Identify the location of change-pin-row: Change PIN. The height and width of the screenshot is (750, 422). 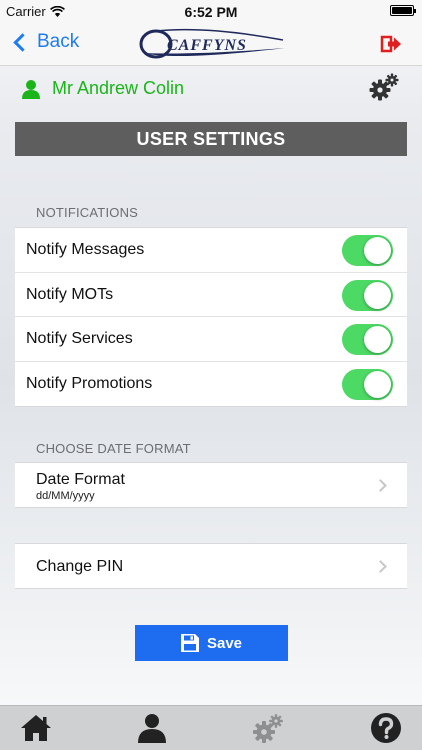
(211, 566).